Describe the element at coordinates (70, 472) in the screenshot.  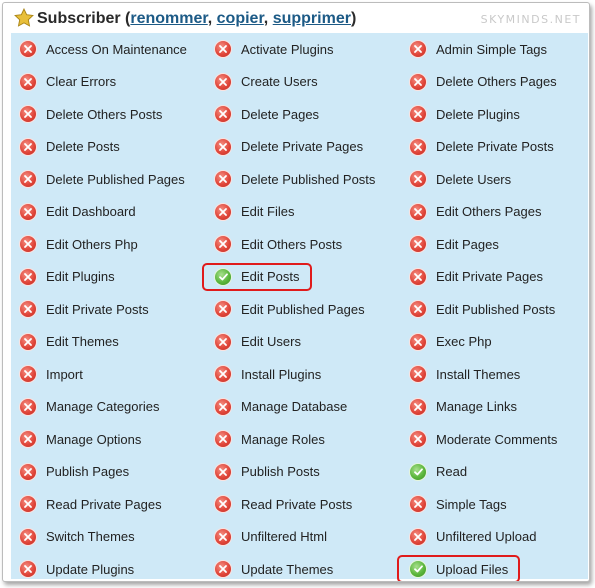
I see `capability-item: Publish Pages` at that location.